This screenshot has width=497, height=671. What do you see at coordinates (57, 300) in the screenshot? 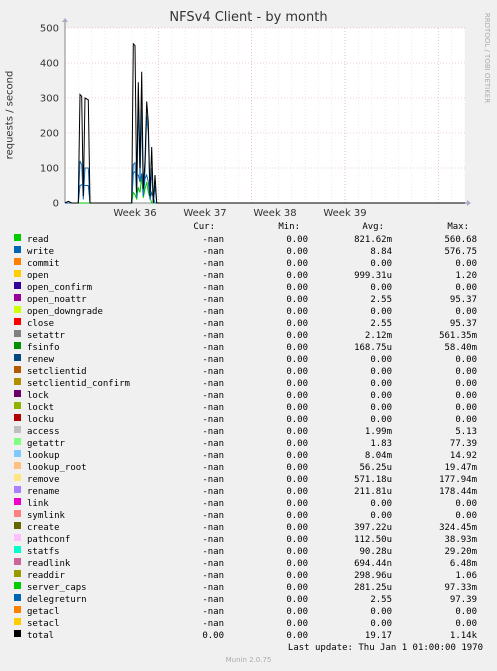
I see `legend-name: open_noattr` at bounding box center [57, 300].